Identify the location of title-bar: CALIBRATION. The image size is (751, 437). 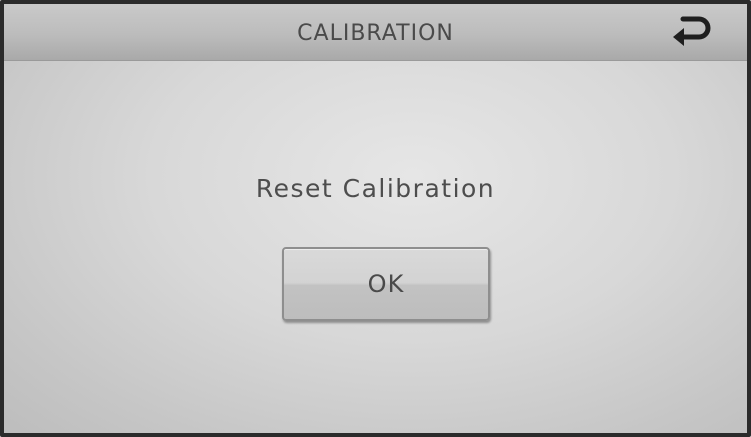
(375, 32).